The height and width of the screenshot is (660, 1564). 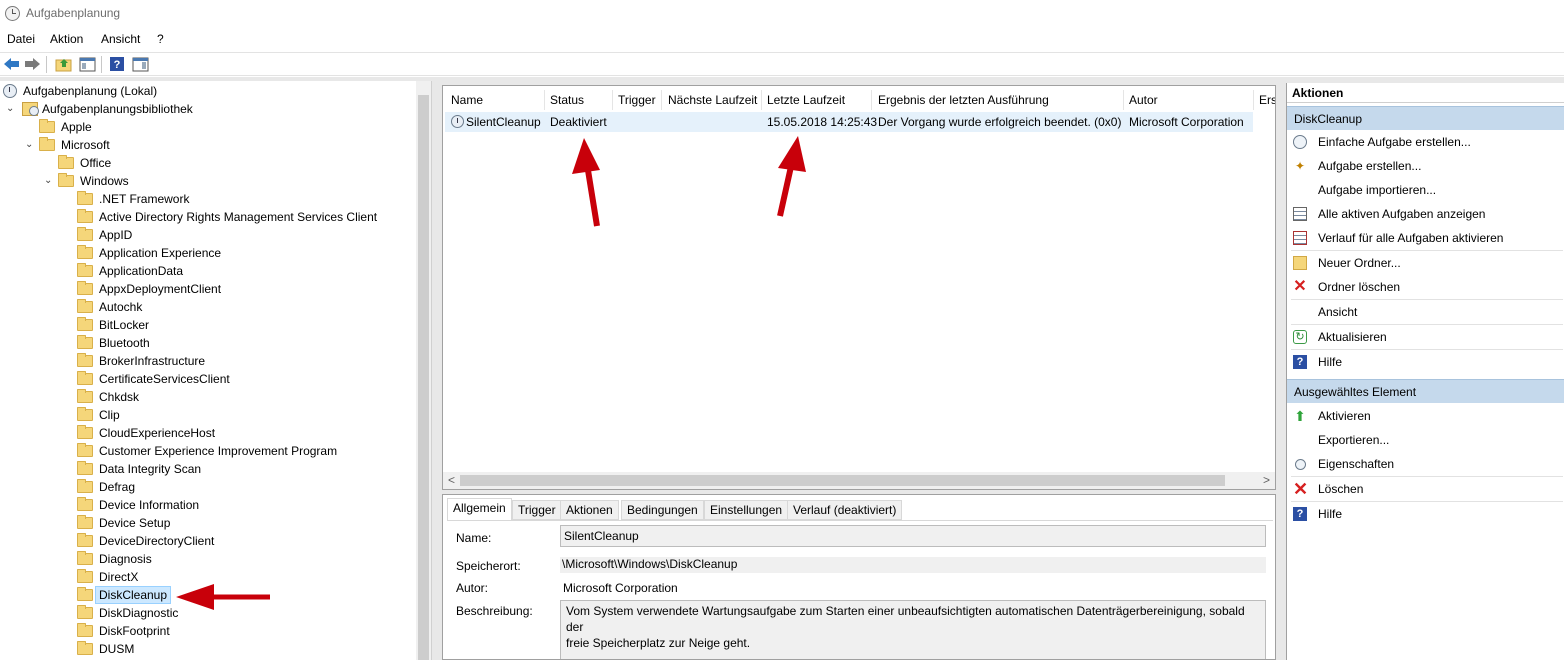 What do you see at coordinates (76, 127) in the screenshot?
I see `tree-item-label: Apple` at bounding box center [76, 127].